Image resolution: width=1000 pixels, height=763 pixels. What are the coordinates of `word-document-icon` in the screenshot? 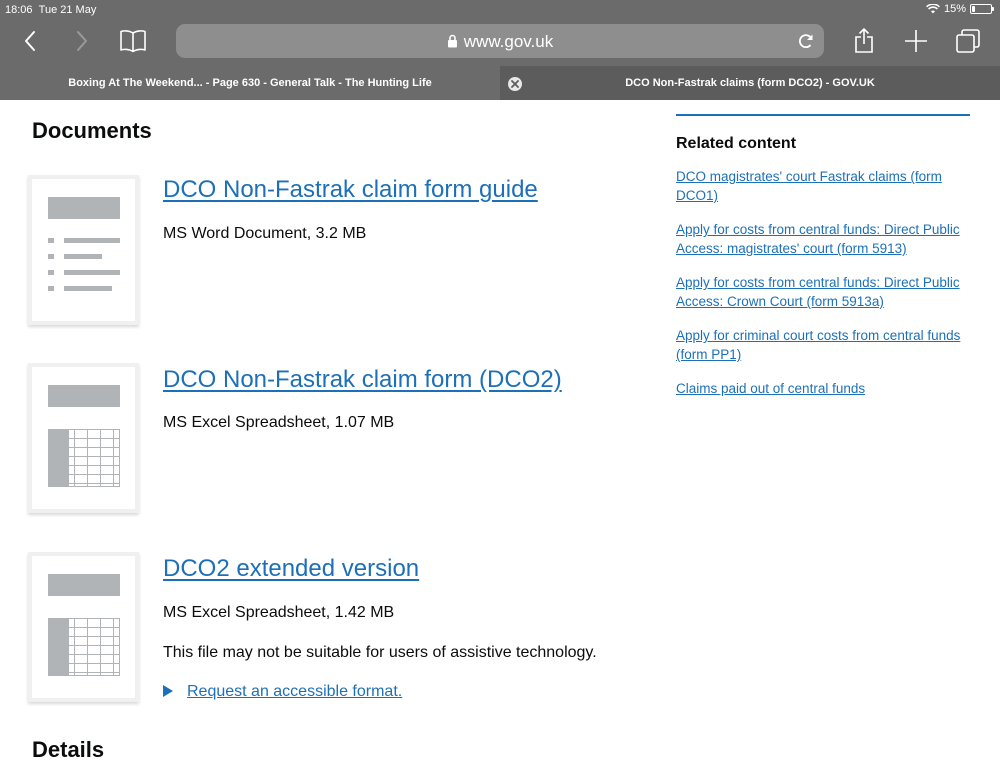 It's located at (83, 250).